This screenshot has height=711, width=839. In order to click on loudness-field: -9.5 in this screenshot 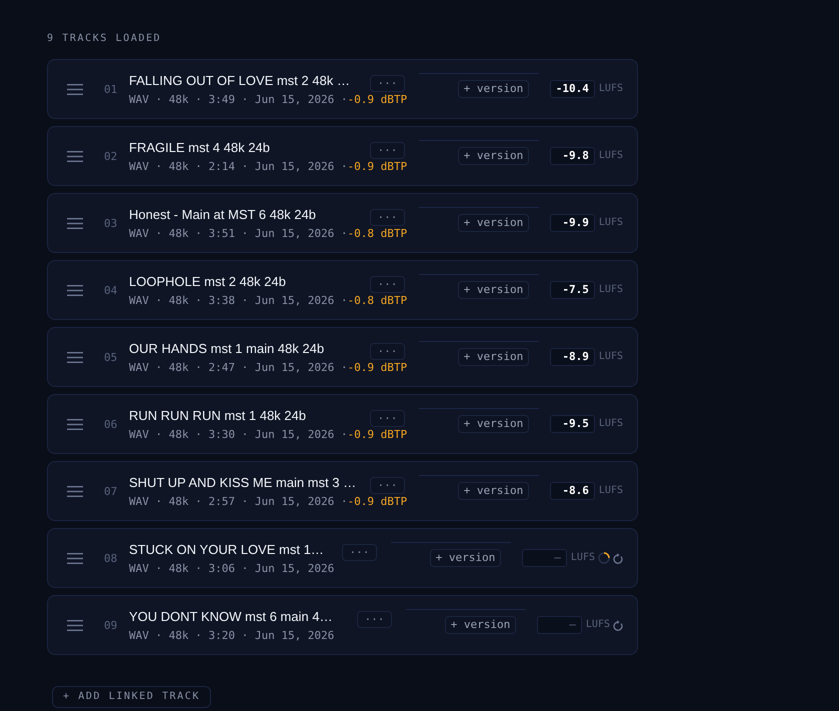, I will do `click(572, 424)`.